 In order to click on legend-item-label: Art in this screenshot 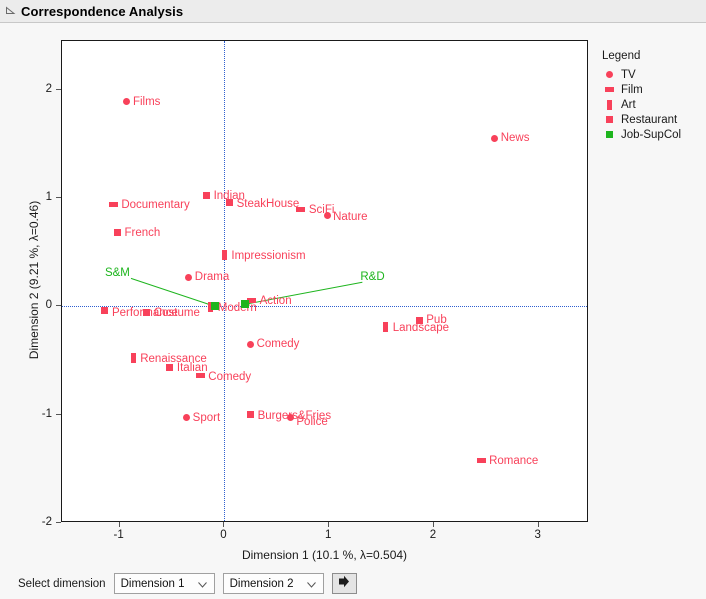, I will do `click(628, 104)`.